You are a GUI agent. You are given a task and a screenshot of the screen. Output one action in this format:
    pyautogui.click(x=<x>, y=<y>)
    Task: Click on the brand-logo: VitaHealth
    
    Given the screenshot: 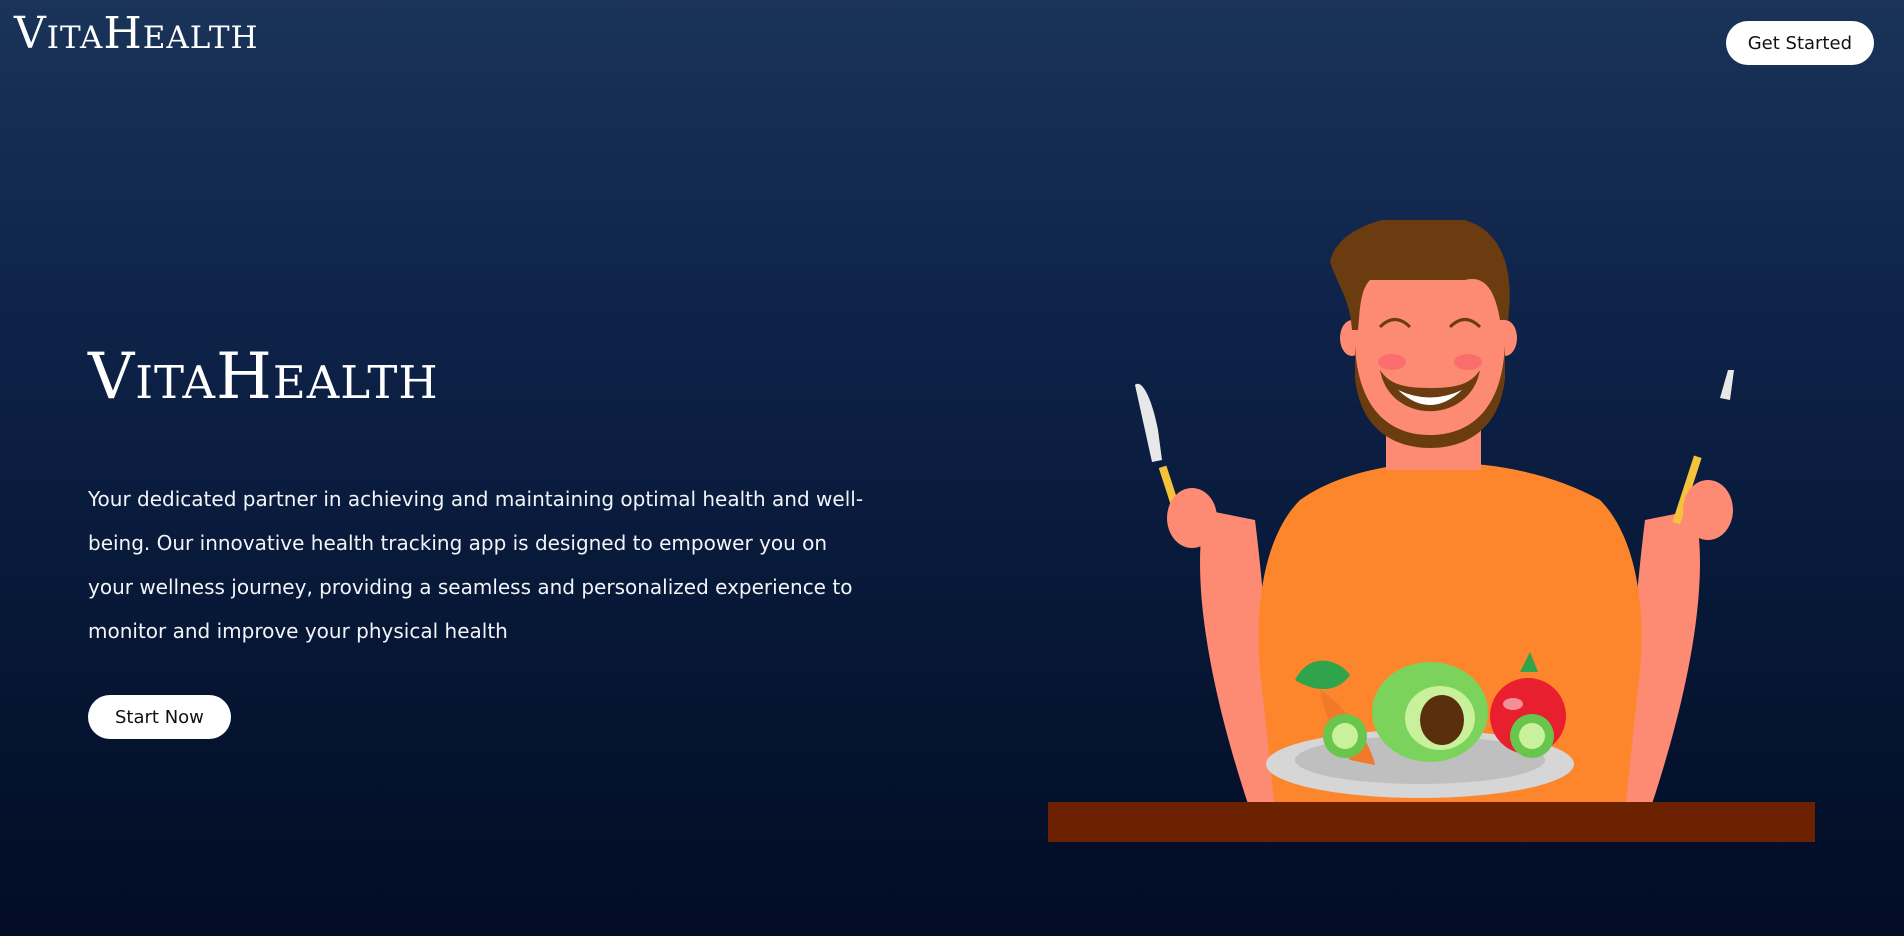 What is the action you would take?
    pyautogui.click(x=136, y=33)
    